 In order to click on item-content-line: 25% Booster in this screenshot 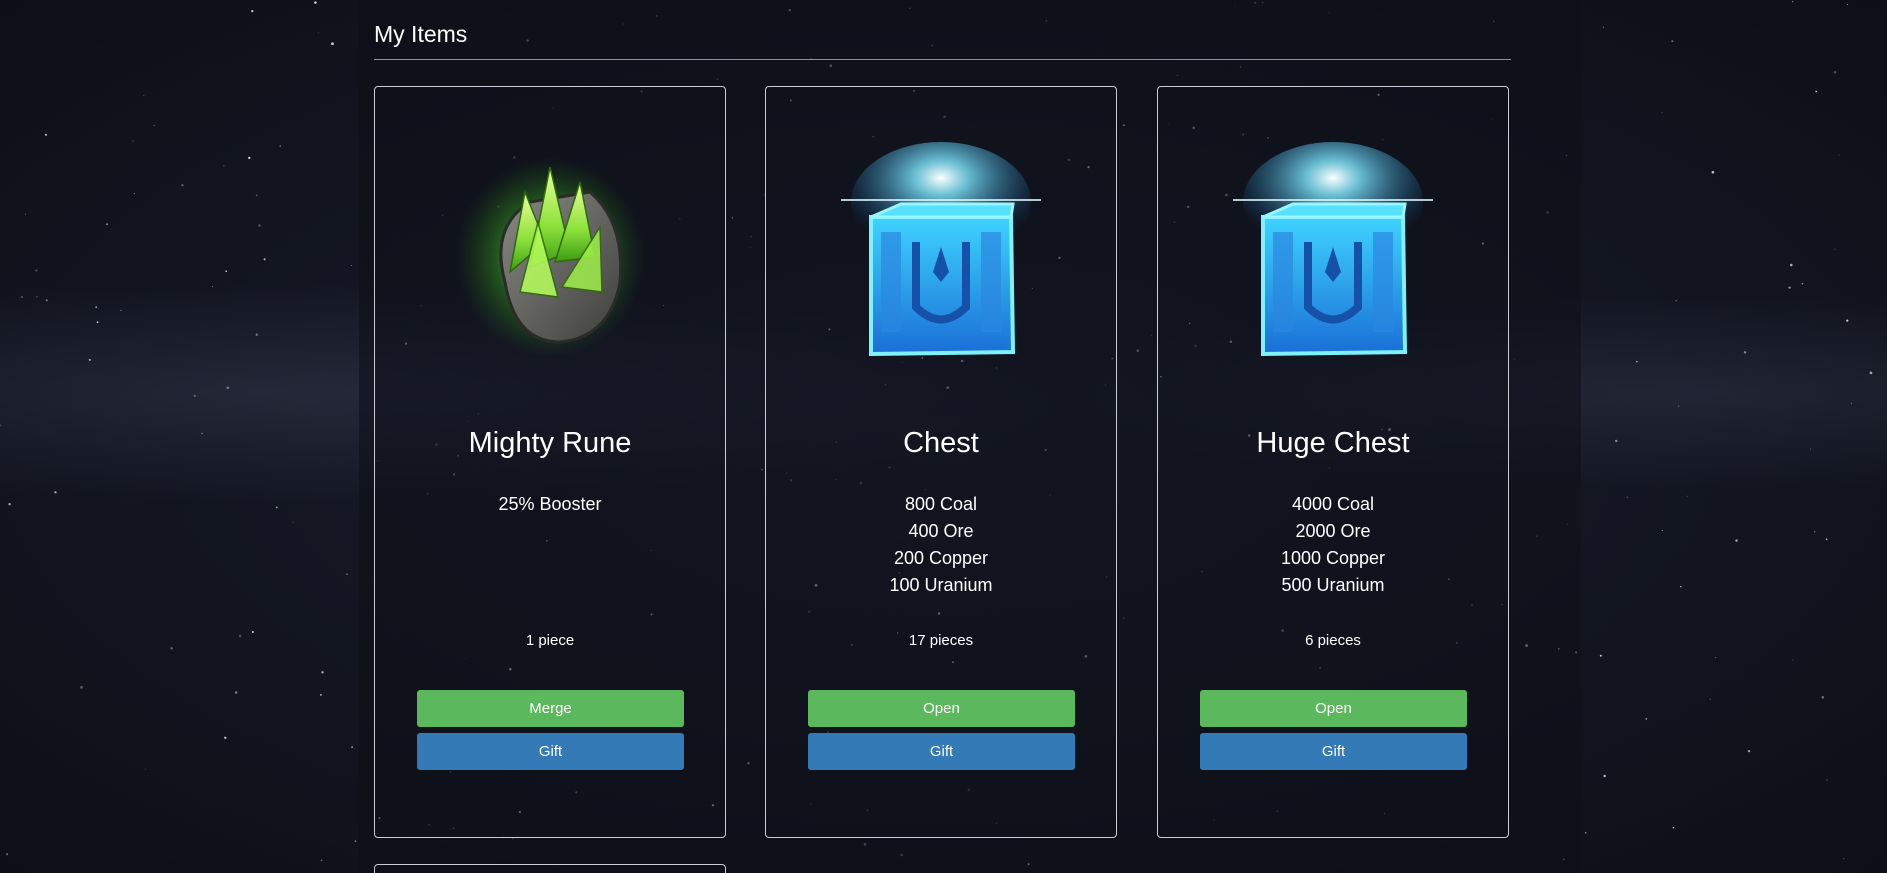, I will do `click(550, 504)`.